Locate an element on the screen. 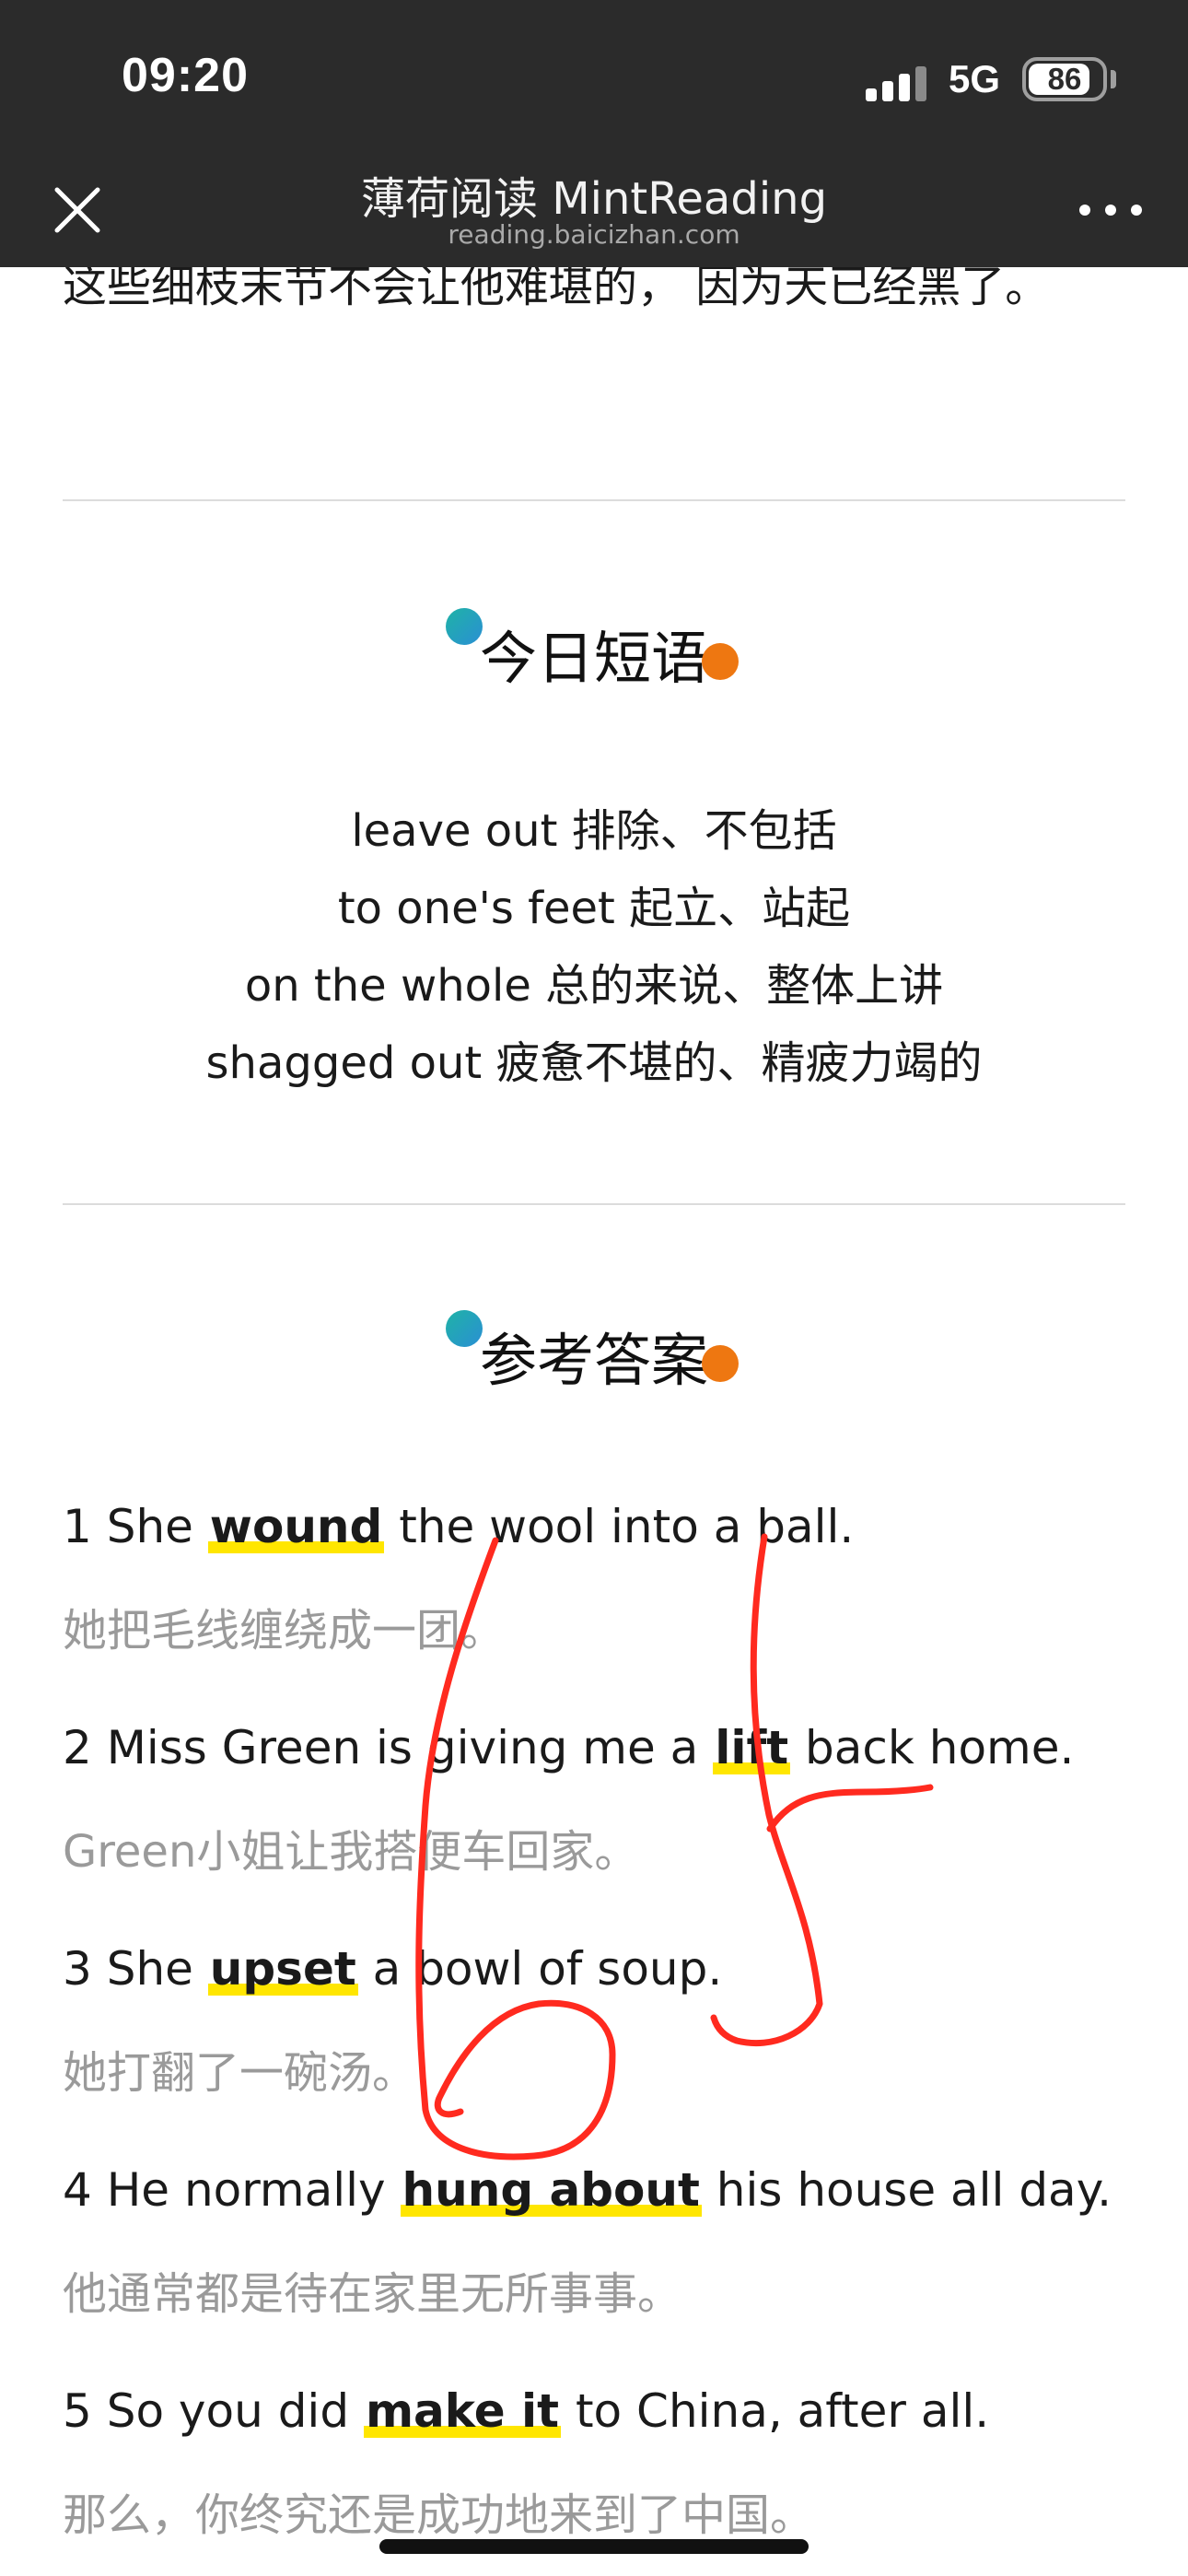  answer-text: 4 He normally is located at coordinates (232, 2190).